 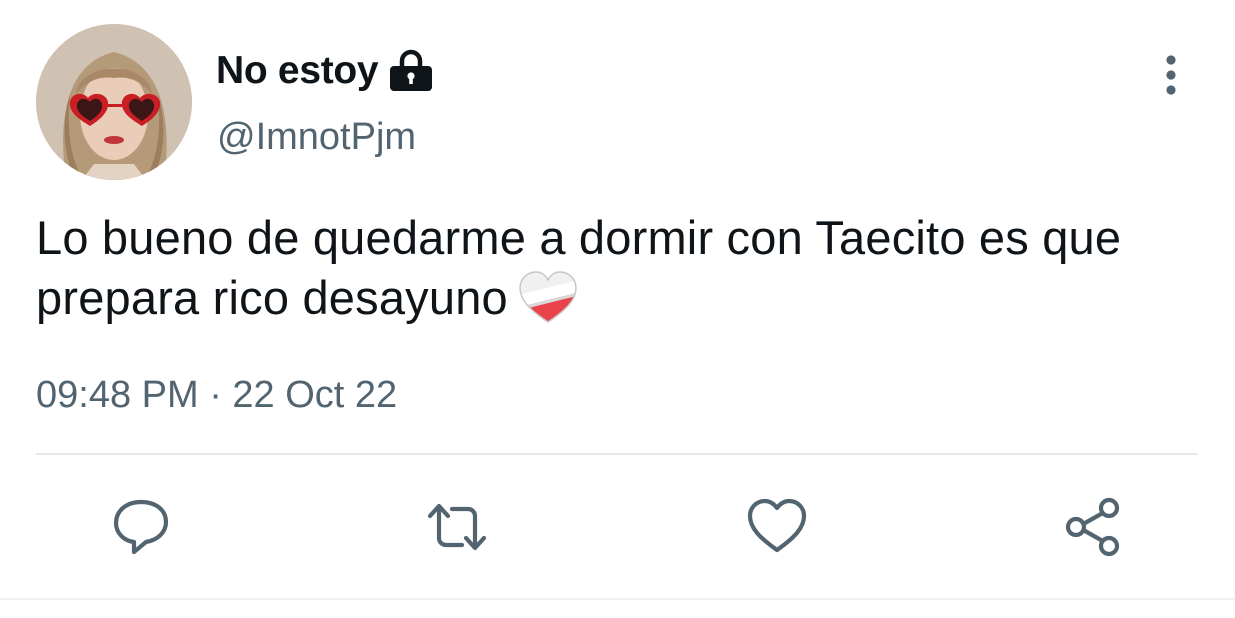 What do you see at coordinates (297, 71) in the screenshot?
I see `display-name: No estoy` at bounding box center [297, 71].